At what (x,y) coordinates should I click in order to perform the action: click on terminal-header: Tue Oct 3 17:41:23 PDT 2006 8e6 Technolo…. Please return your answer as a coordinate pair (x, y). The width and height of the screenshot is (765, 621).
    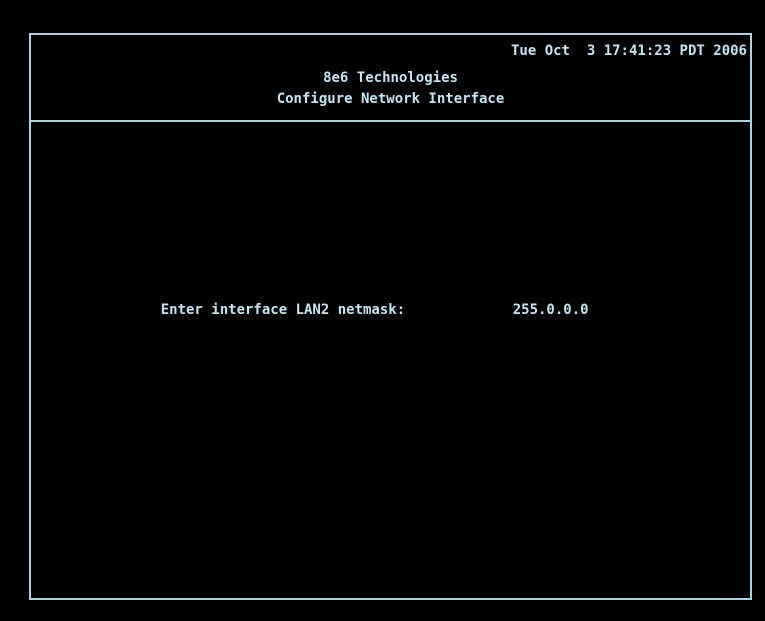
    Looking at the image, I should click on (390, 78).